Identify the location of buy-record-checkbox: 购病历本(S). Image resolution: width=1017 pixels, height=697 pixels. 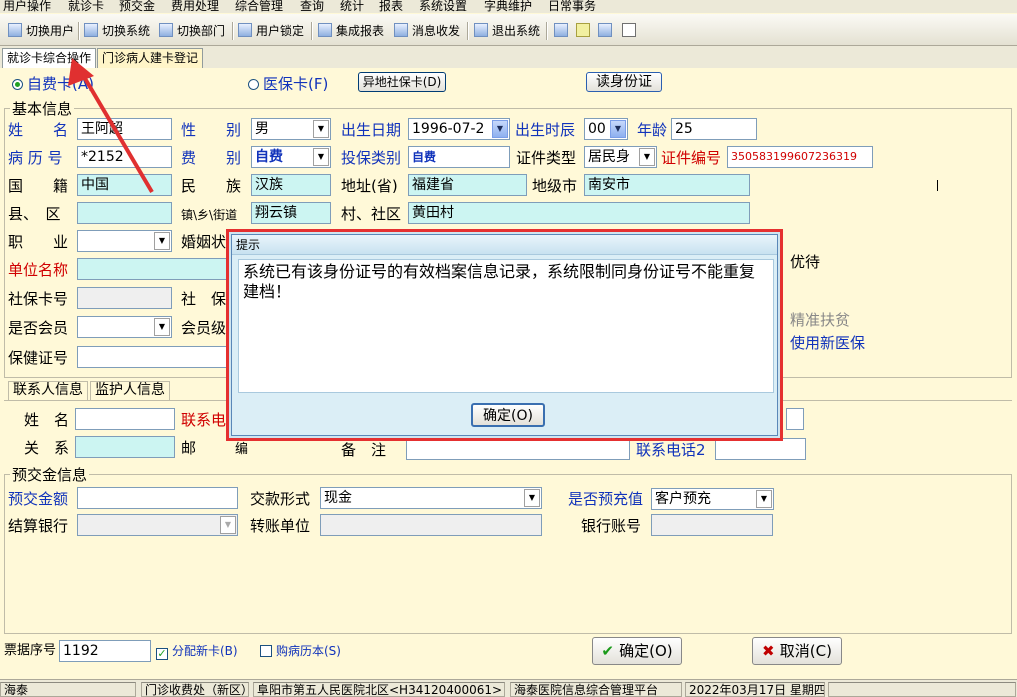
(300, 651).